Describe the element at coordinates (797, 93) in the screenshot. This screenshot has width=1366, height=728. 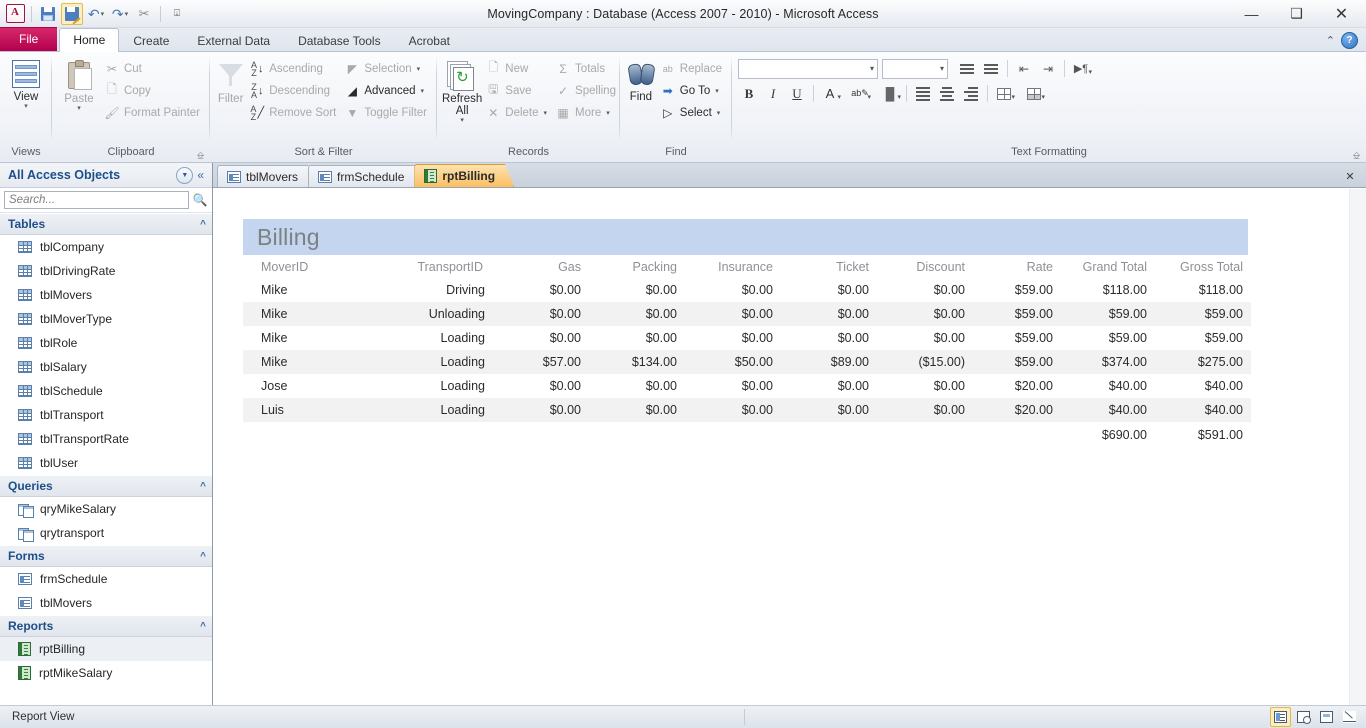
I see `underline-button: U` at that location.